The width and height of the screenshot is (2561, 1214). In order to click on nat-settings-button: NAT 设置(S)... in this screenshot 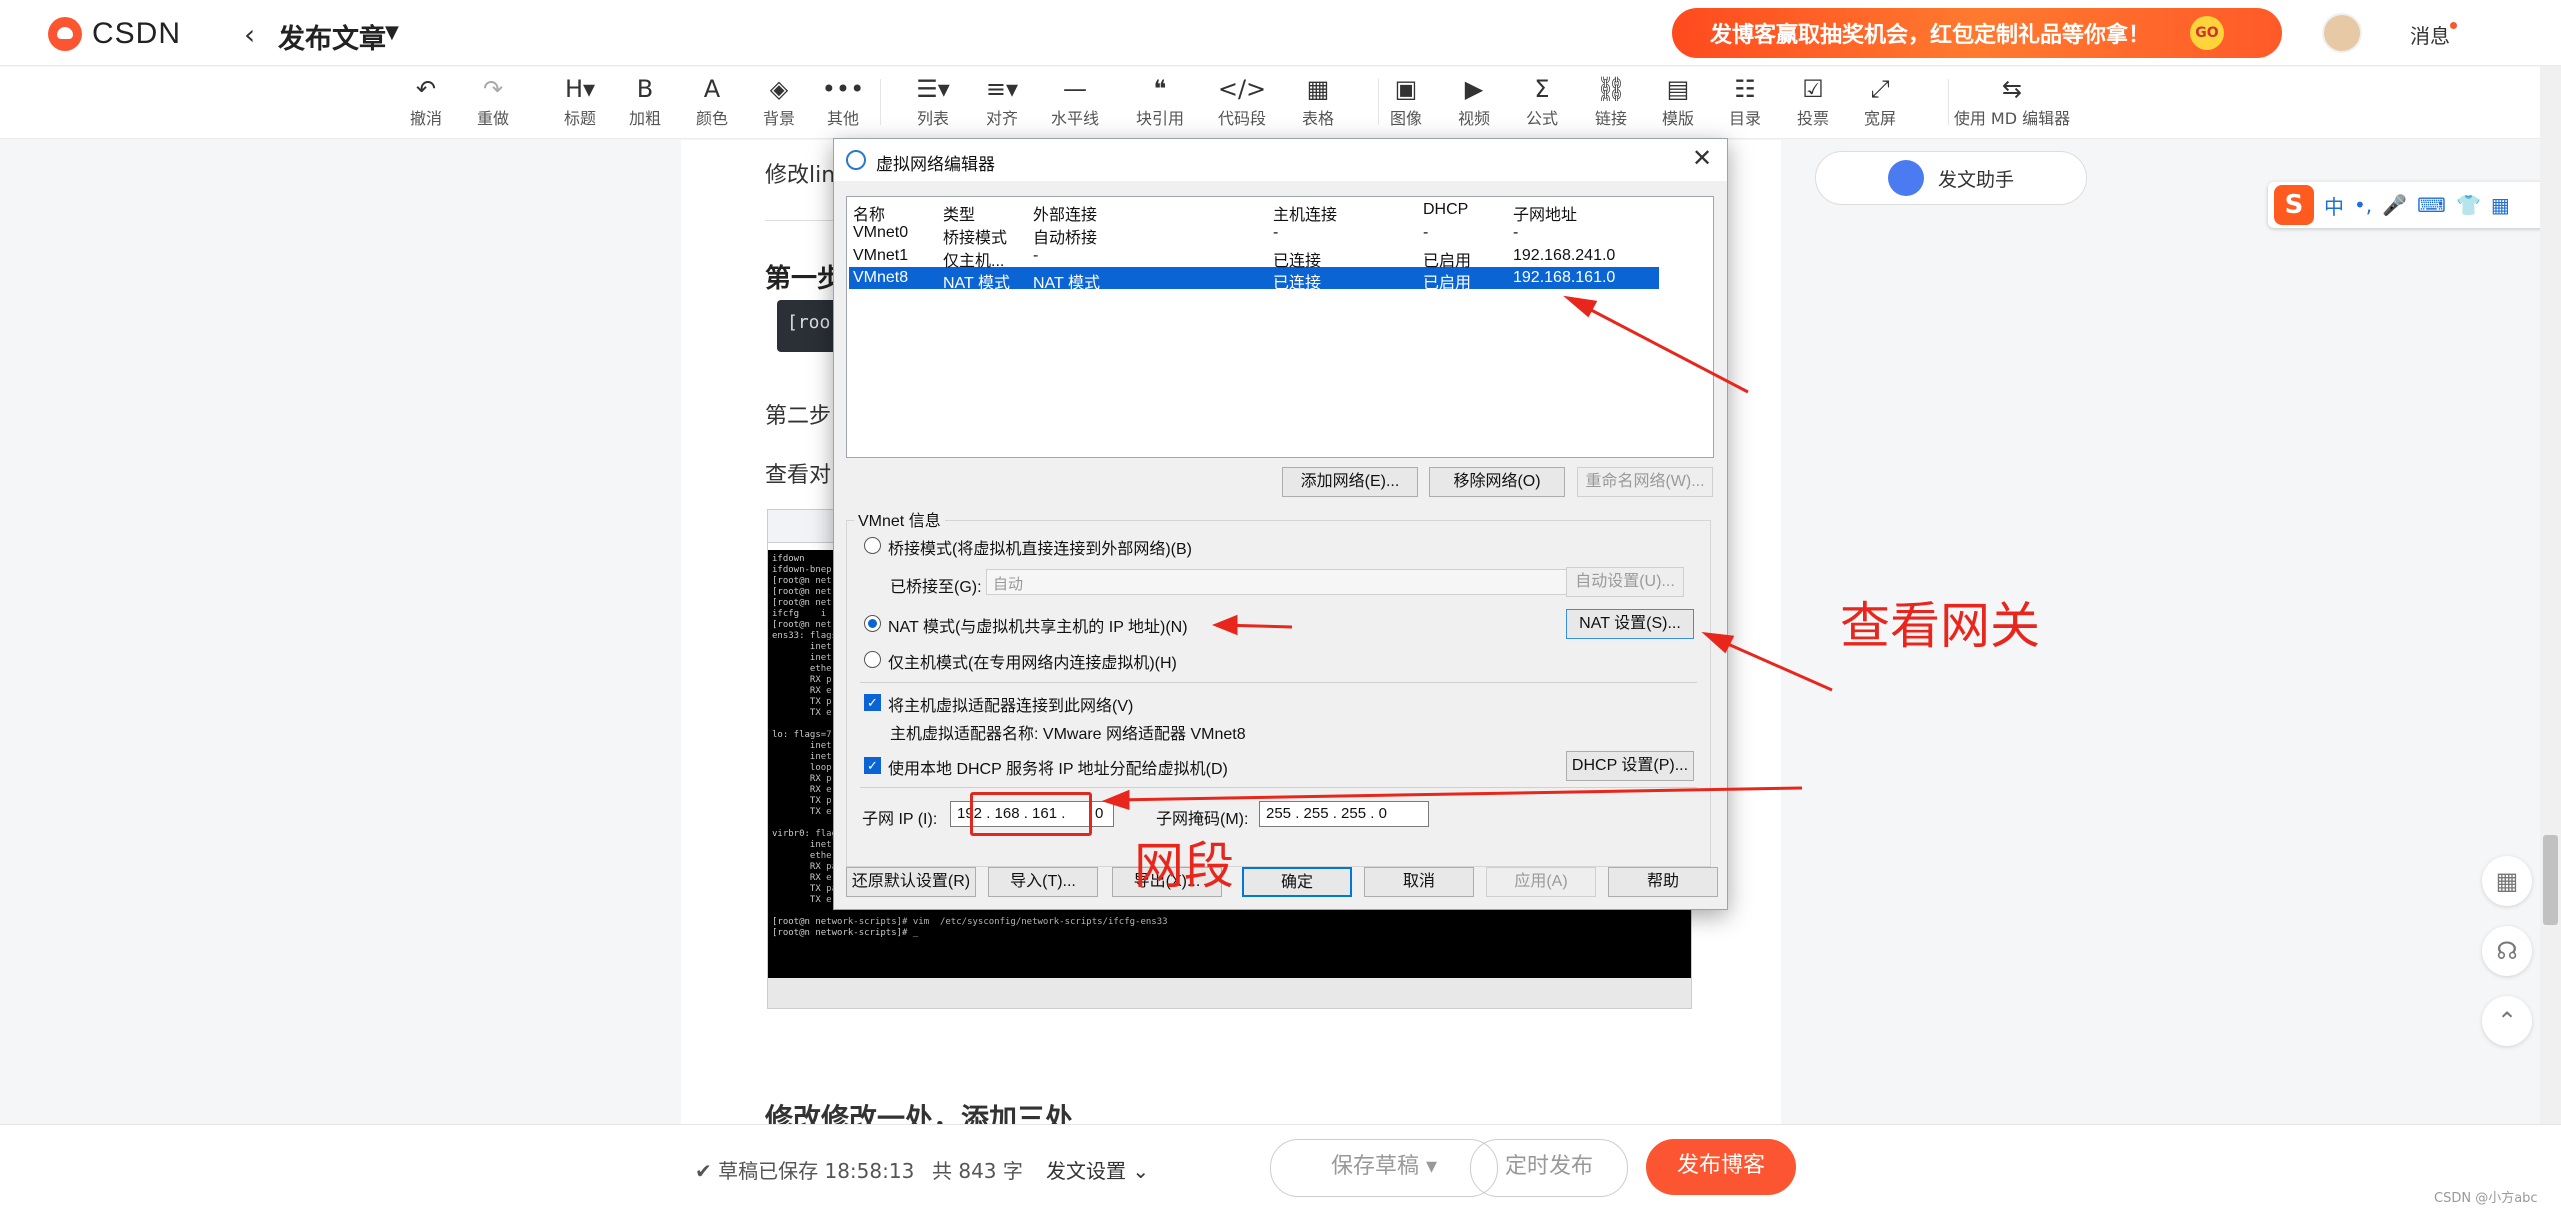, I will do `click(1630, 624)`.